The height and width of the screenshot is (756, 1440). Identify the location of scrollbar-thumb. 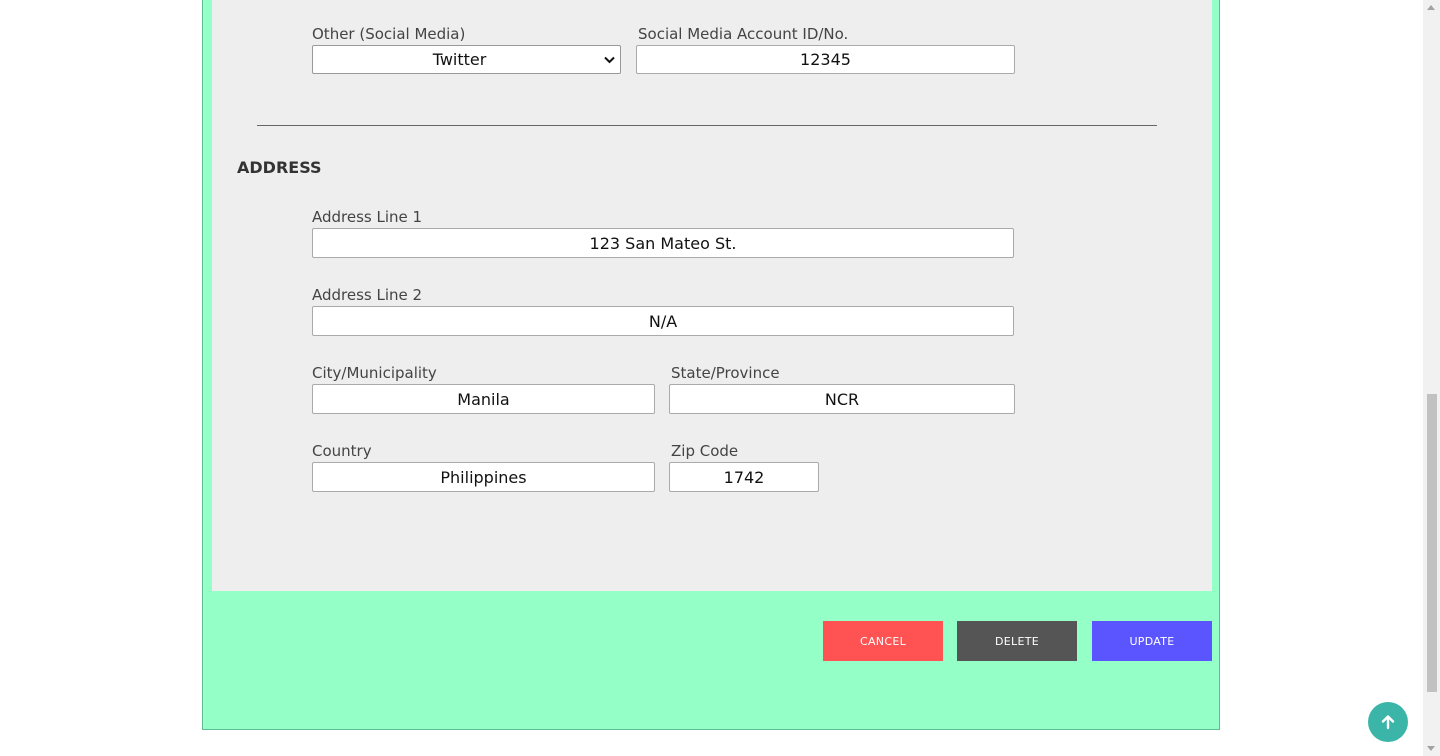
(1432, 543).